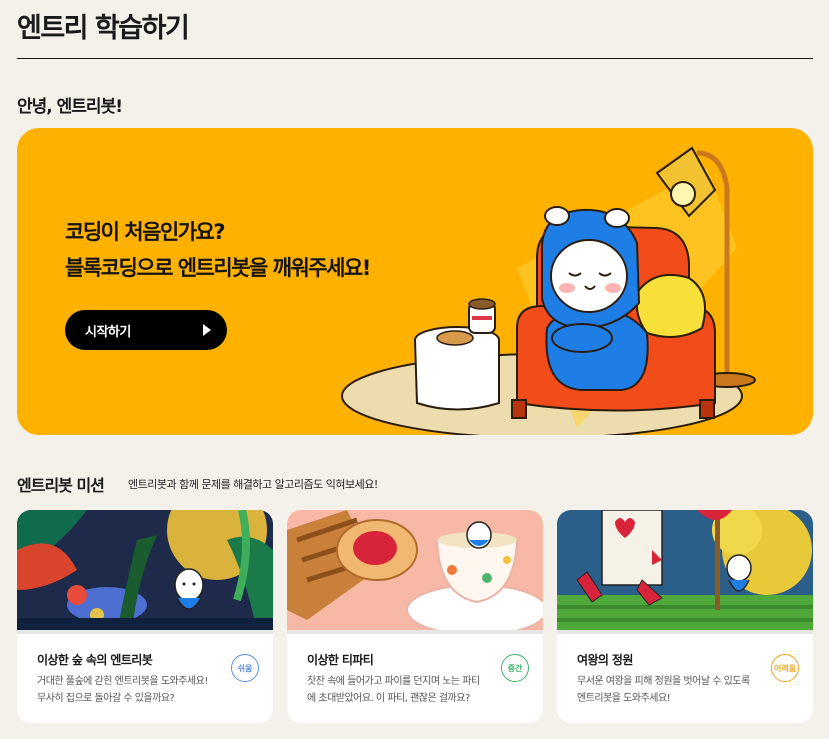 The image size is (829, 739). I want to click on mission-card-desc-line: 찻잔 속에 들어가고 파이를 던지며 노는 파티, so click(393, 681).